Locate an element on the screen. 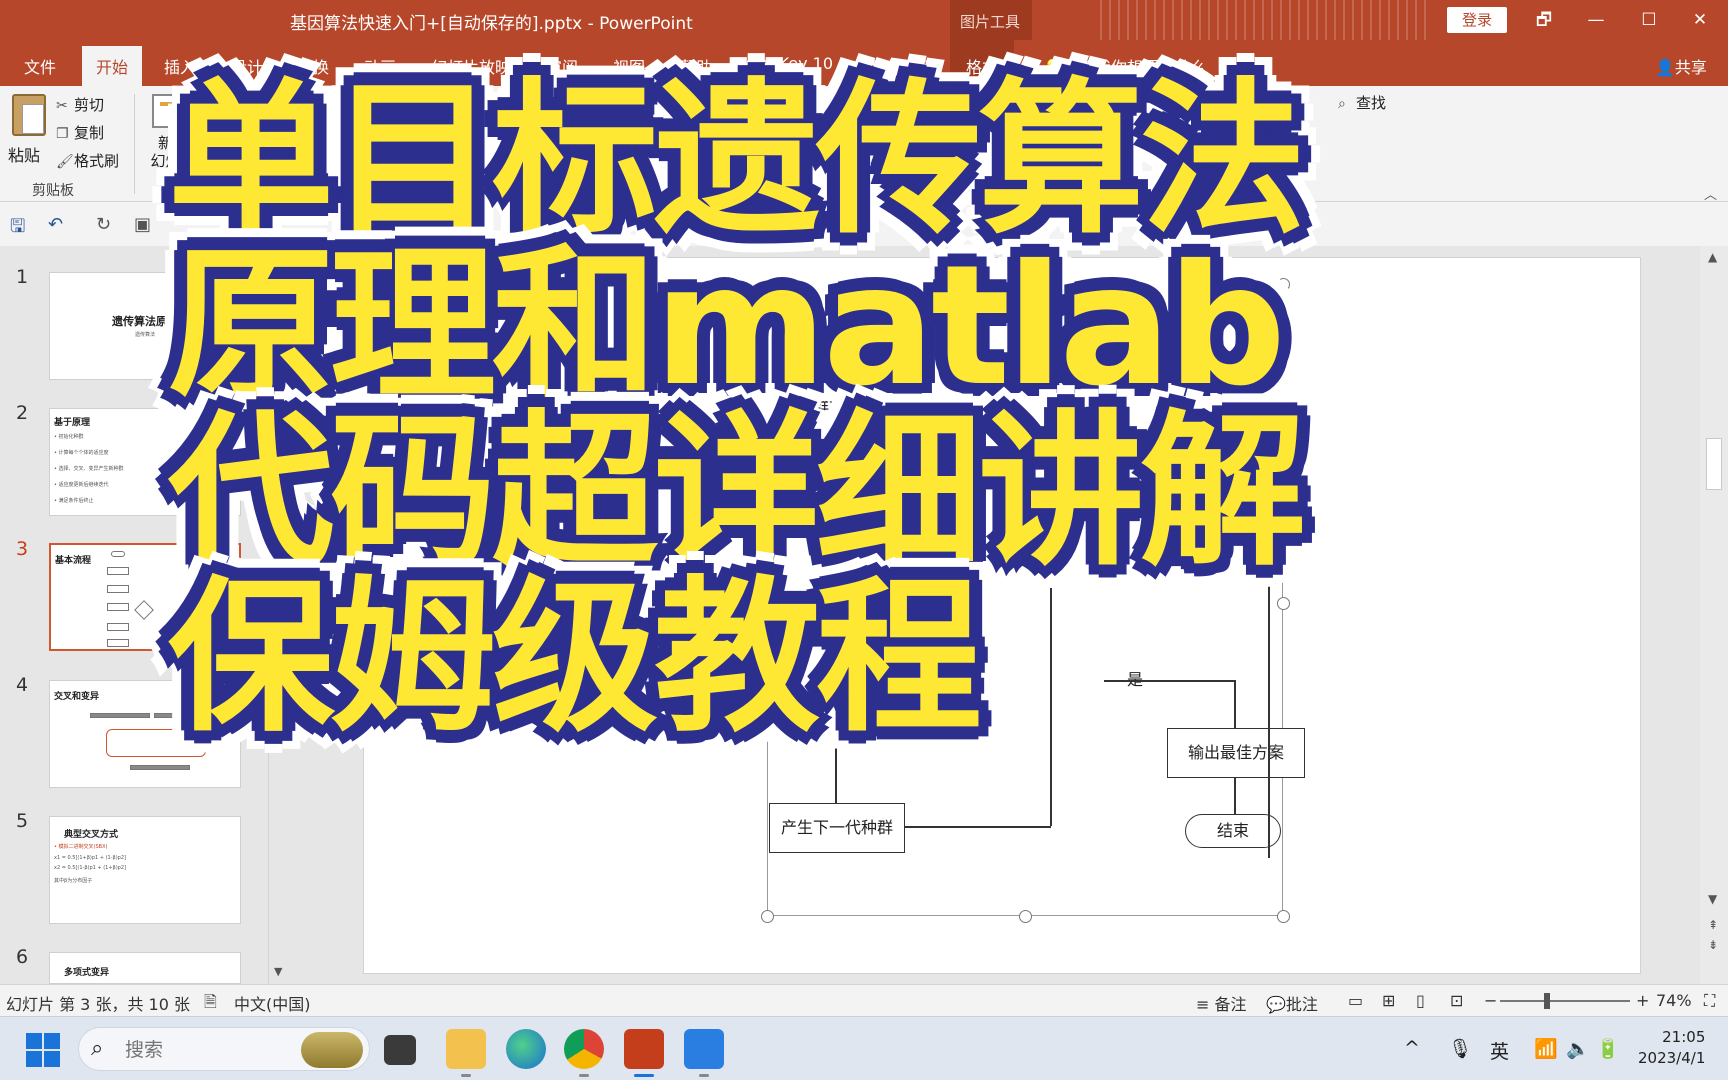  share-button: 👤共享 is located at coordinates (1681, 66).